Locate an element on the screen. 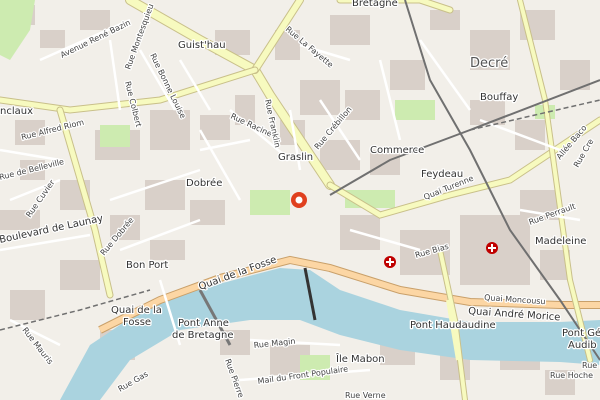 Image resolution: width=600 pixels, height=400 pixels. label-graslin: Graslin is located at coordinates (295, 157).